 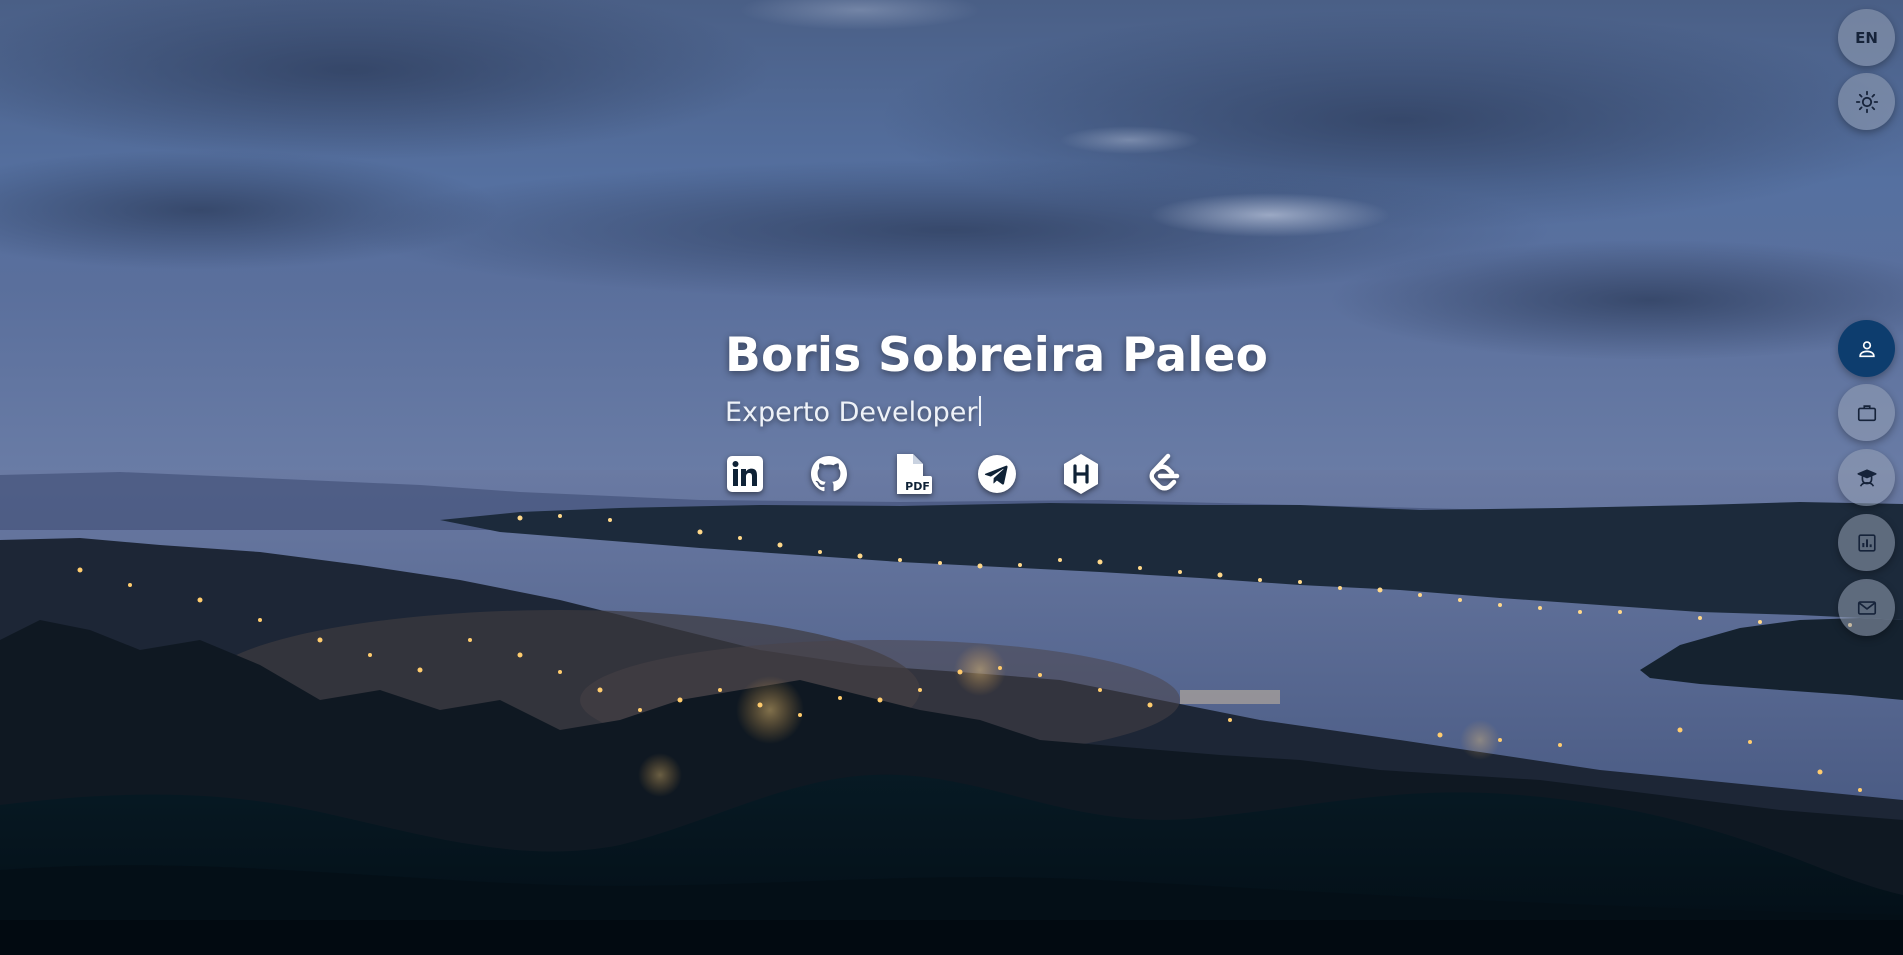 I want to click on typing-caret, so click(x=980, y=411).